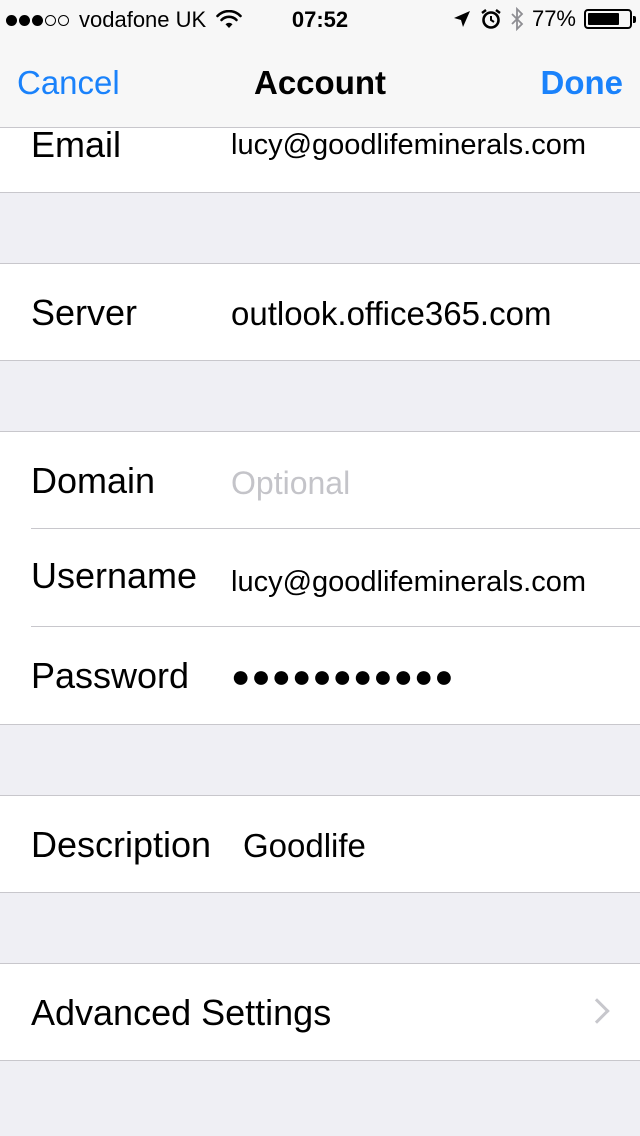  Describe the element at coordinates (391, 314) in the screenshot. I see `server-field: outlook.office365.com` at that location.